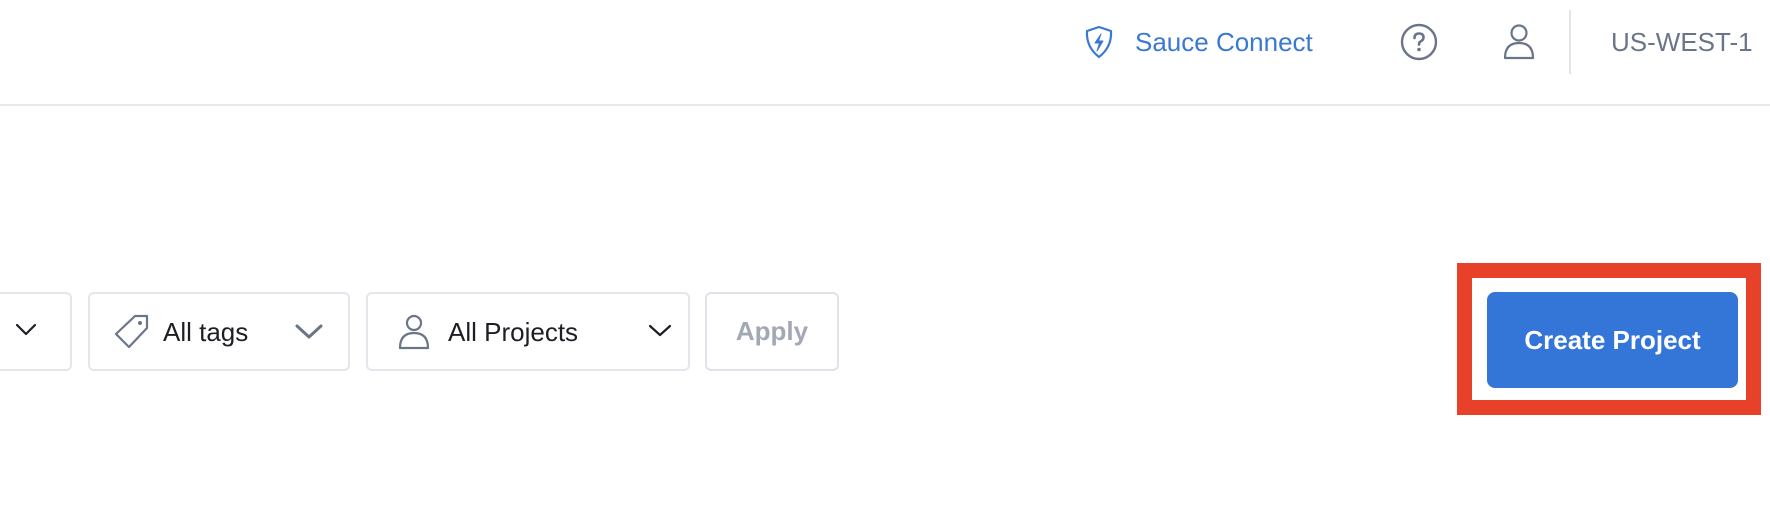  Describe the element at coordinates (513, 332) in the screenshot. I see `projects-dropdown-label: All Projects` at that location.